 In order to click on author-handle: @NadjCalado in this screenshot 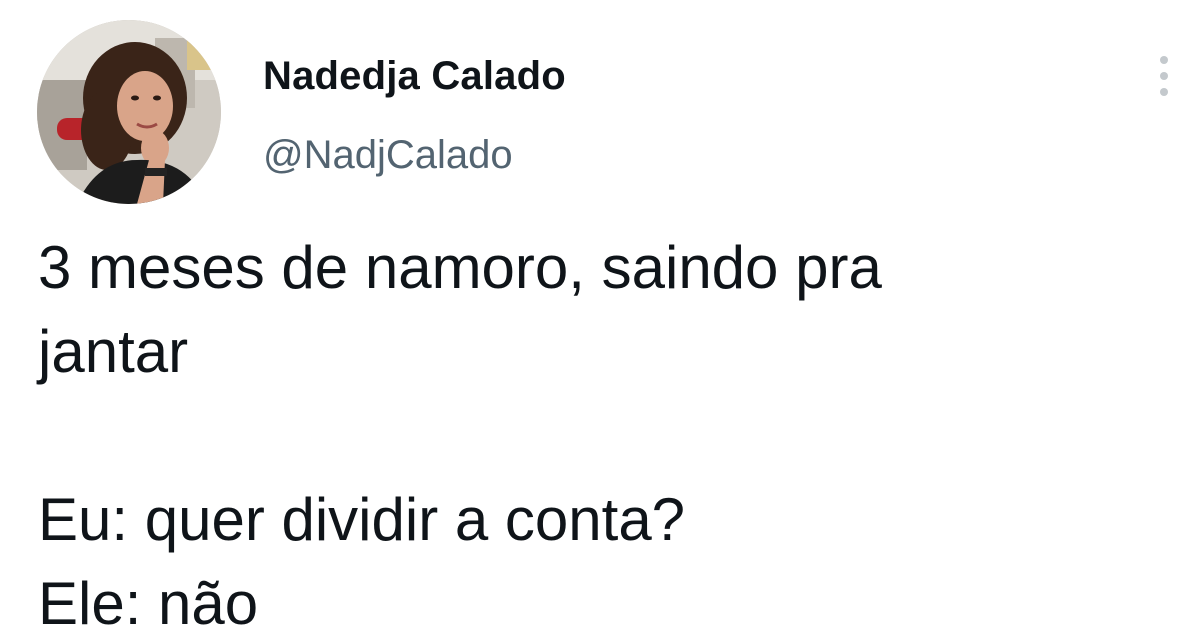, I will do `click(388, 155)`.